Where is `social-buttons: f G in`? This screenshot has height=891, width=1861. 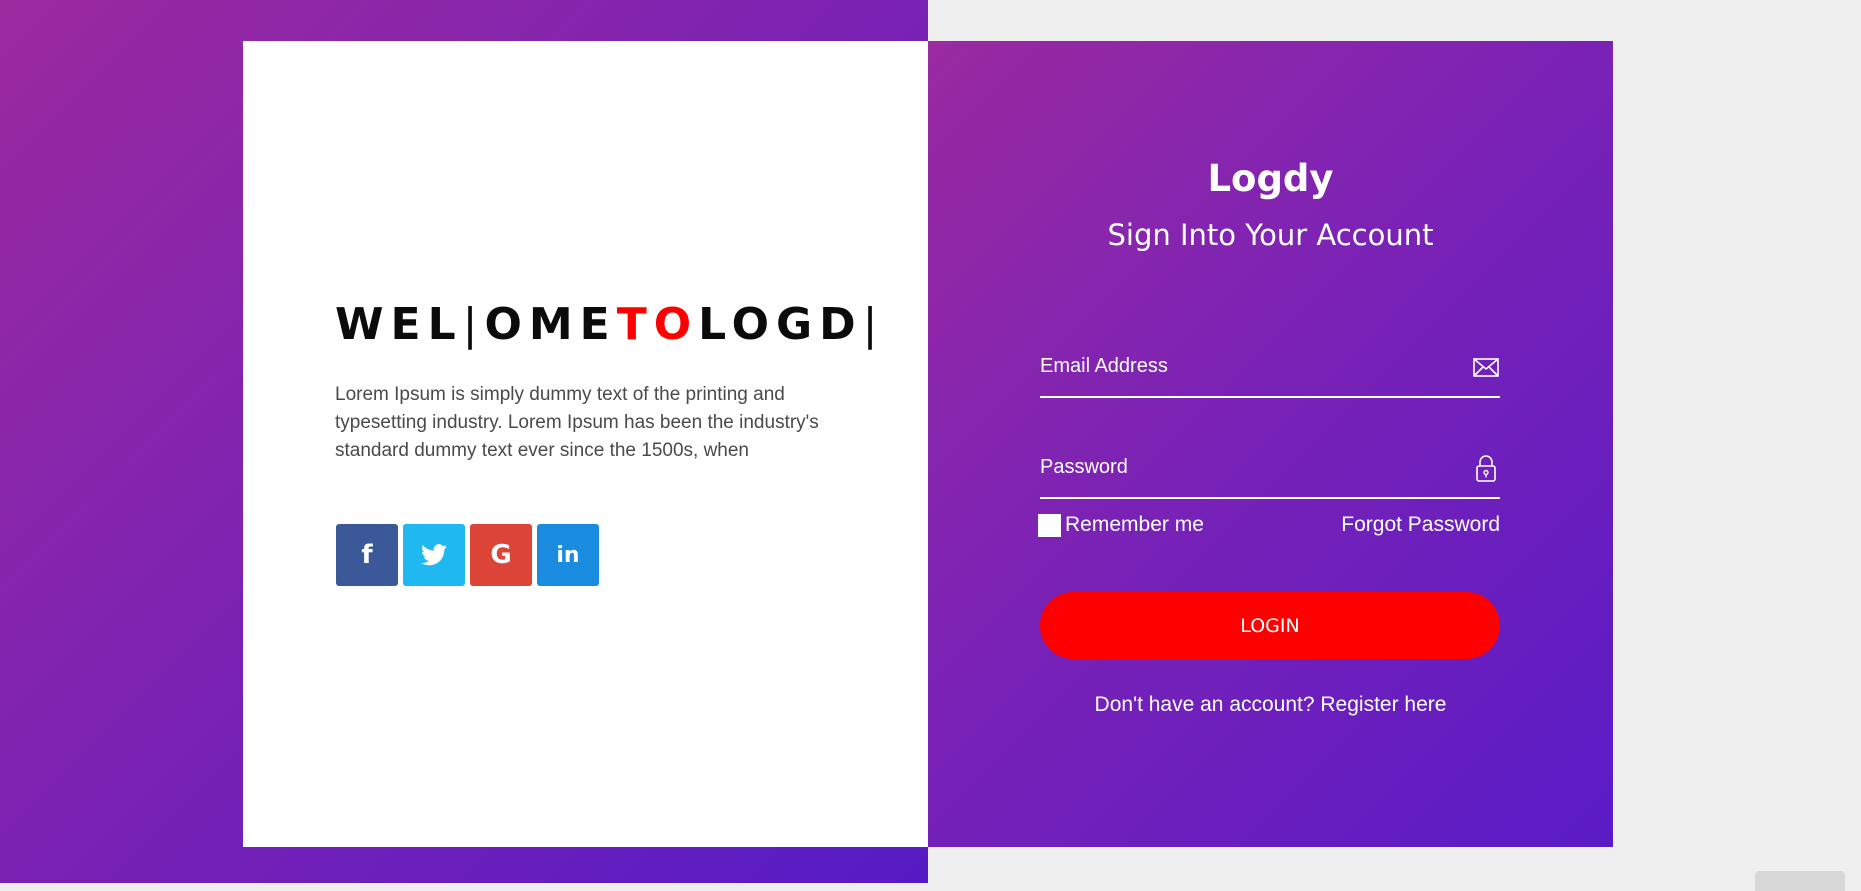
social-buttons: f G in is located at coordinates (467, 555).